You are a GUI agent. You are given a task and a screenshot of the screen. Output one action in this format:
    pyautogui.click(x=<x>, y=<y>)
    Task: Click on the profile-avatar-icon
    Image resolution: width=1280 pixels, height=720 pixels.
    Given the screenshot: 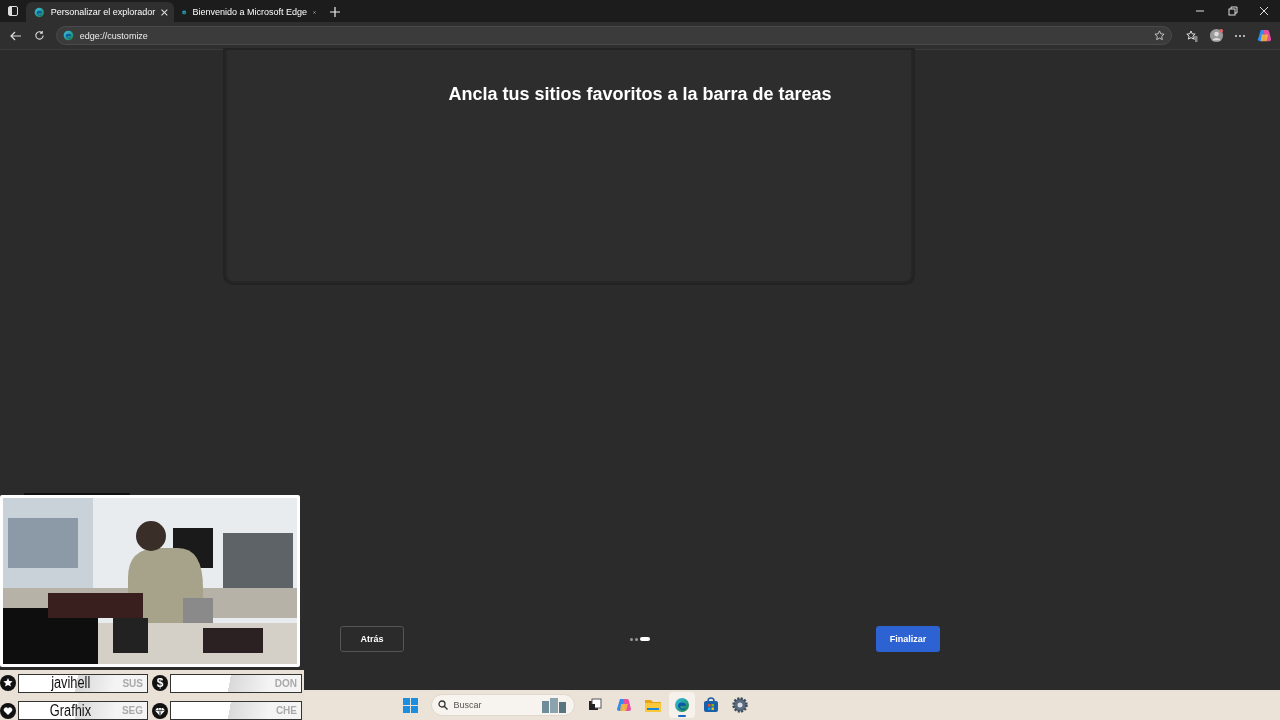 What is the action you would take?
    pyautogui.click(x=1216, y=35)
    